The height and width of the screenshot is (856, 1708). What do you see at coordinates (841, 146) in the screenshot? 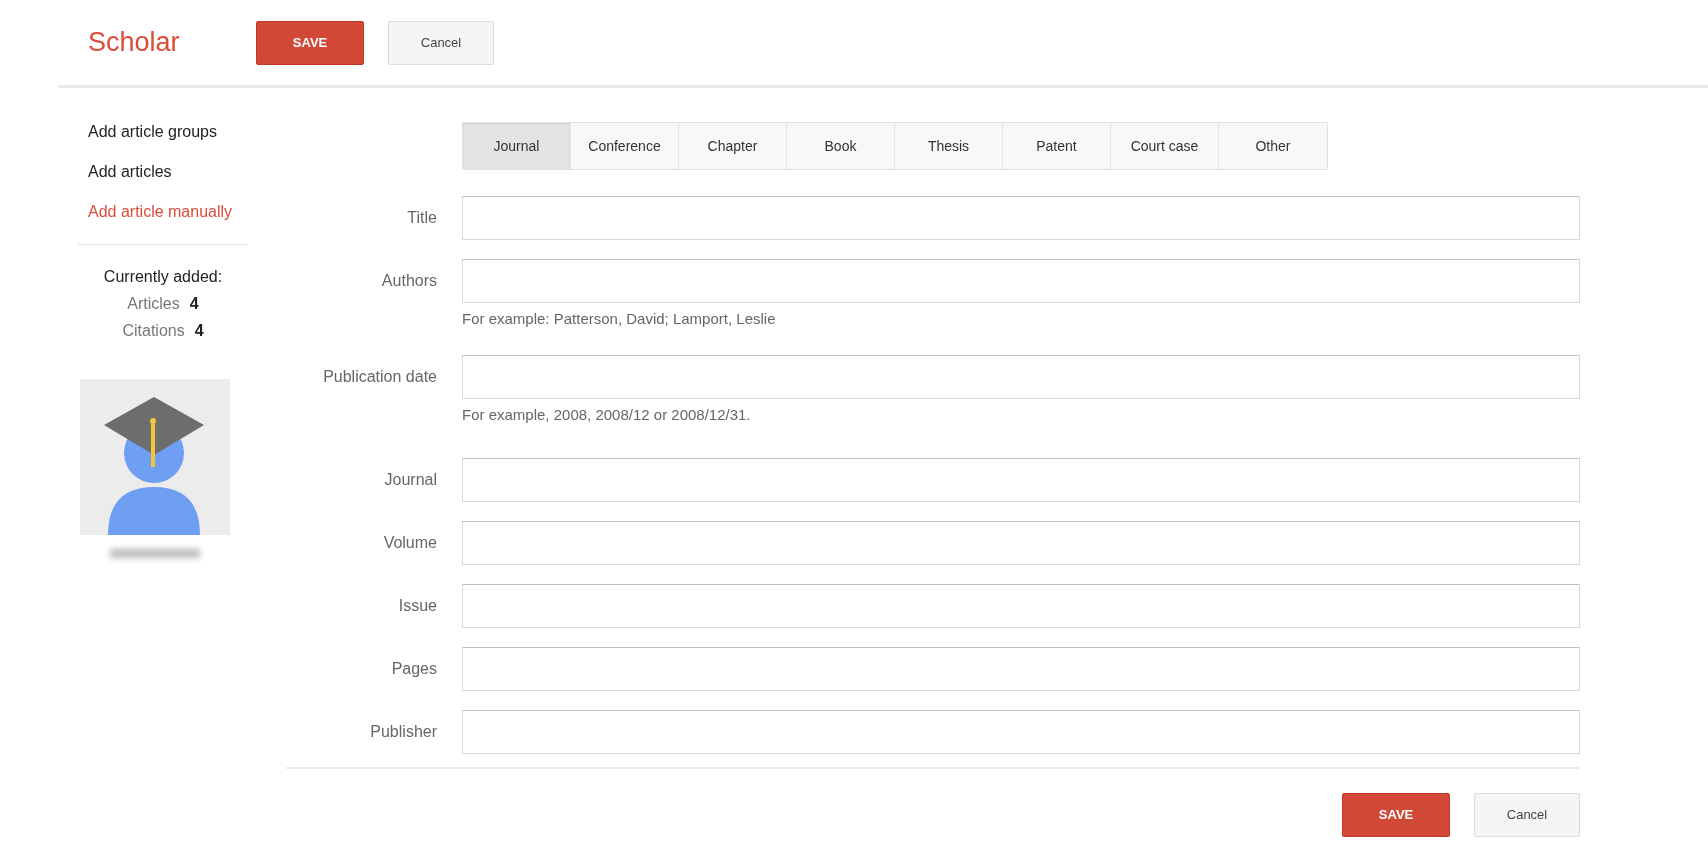
I see `tab: Book` at bounding box center [841, 146].